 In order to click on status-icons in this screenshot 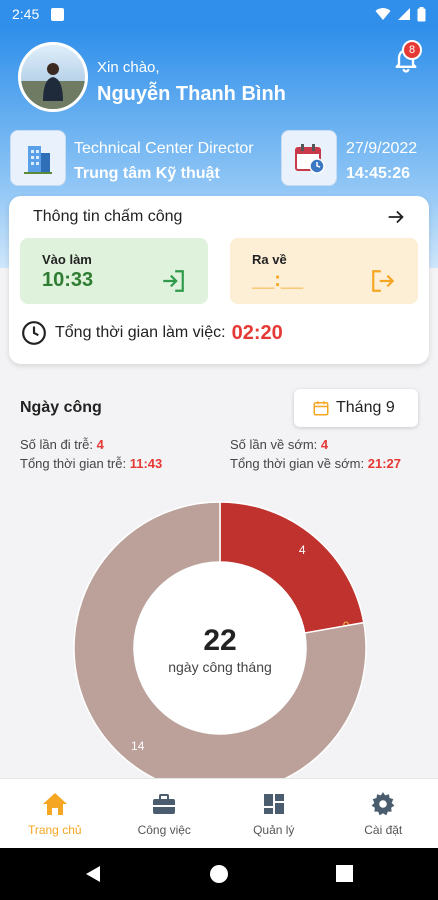, I will do `click(400, 14)`.